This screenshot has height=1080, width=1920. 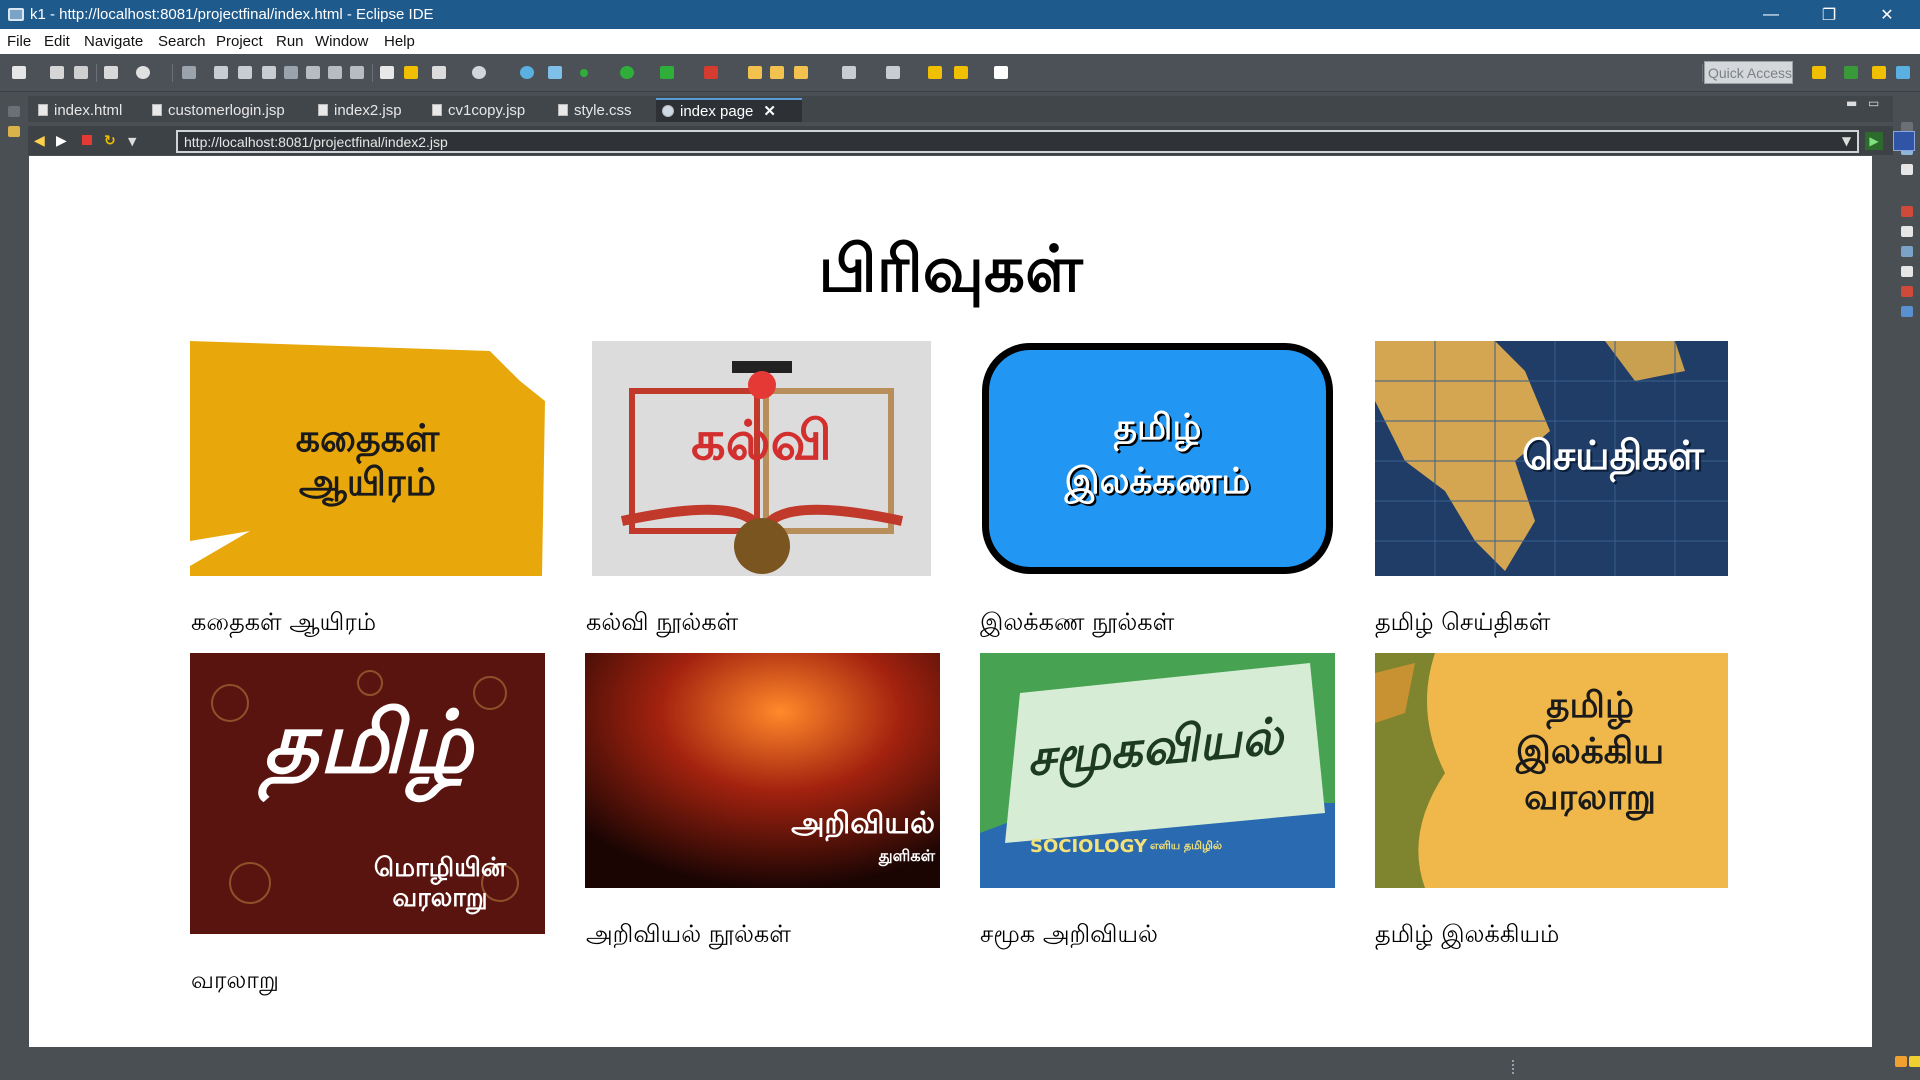 What do you see at coordinates (1819, 72) in the screenshot?
I see `open-perspective-icon` at bounding box center [1819, 72].